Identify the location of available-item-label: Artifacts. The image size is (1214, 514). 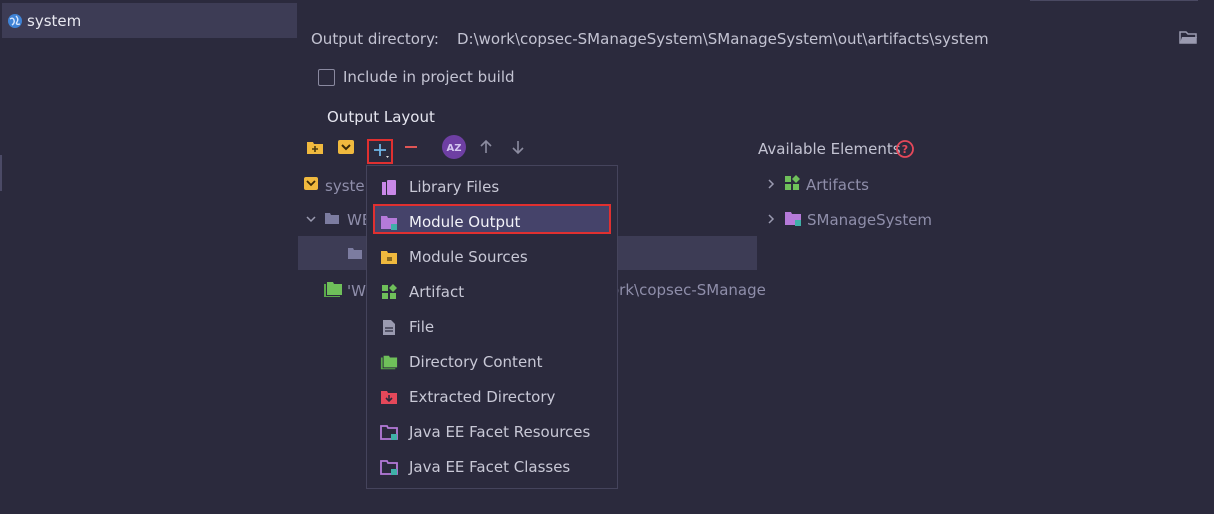
(837, 185).